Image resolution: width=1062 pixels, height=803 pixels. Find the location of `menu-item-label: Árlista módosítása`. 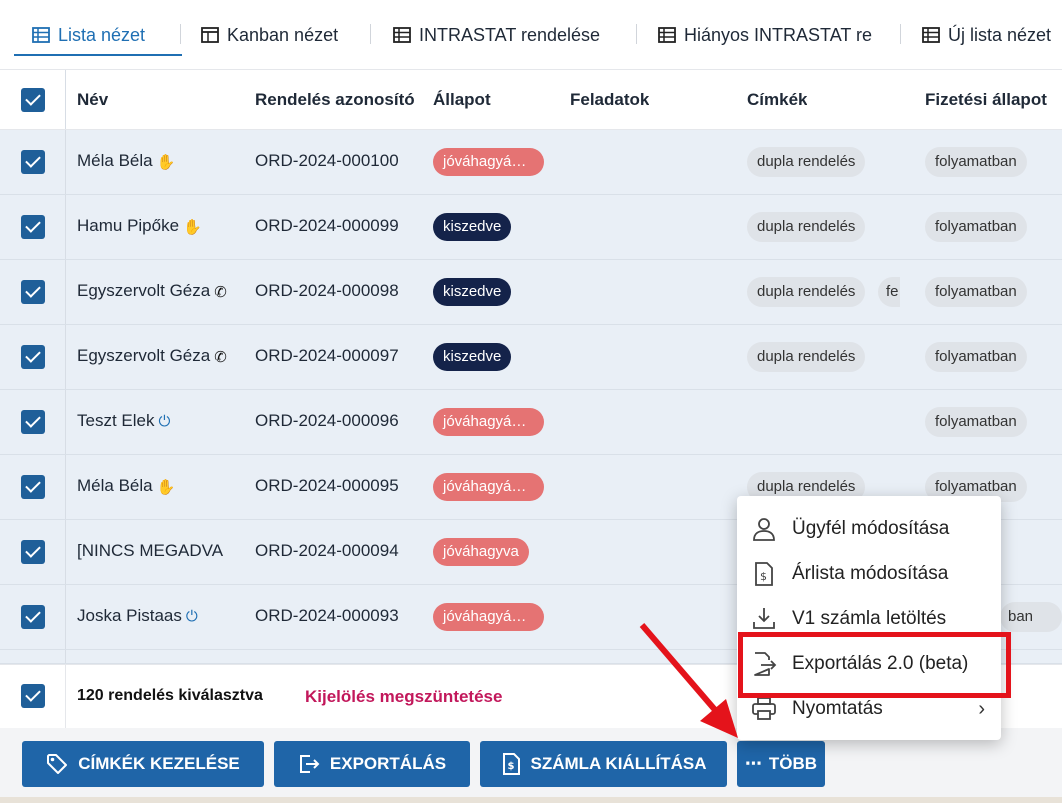

menu-item-label: Árlista módosítása is located at coordinates (870, 573).